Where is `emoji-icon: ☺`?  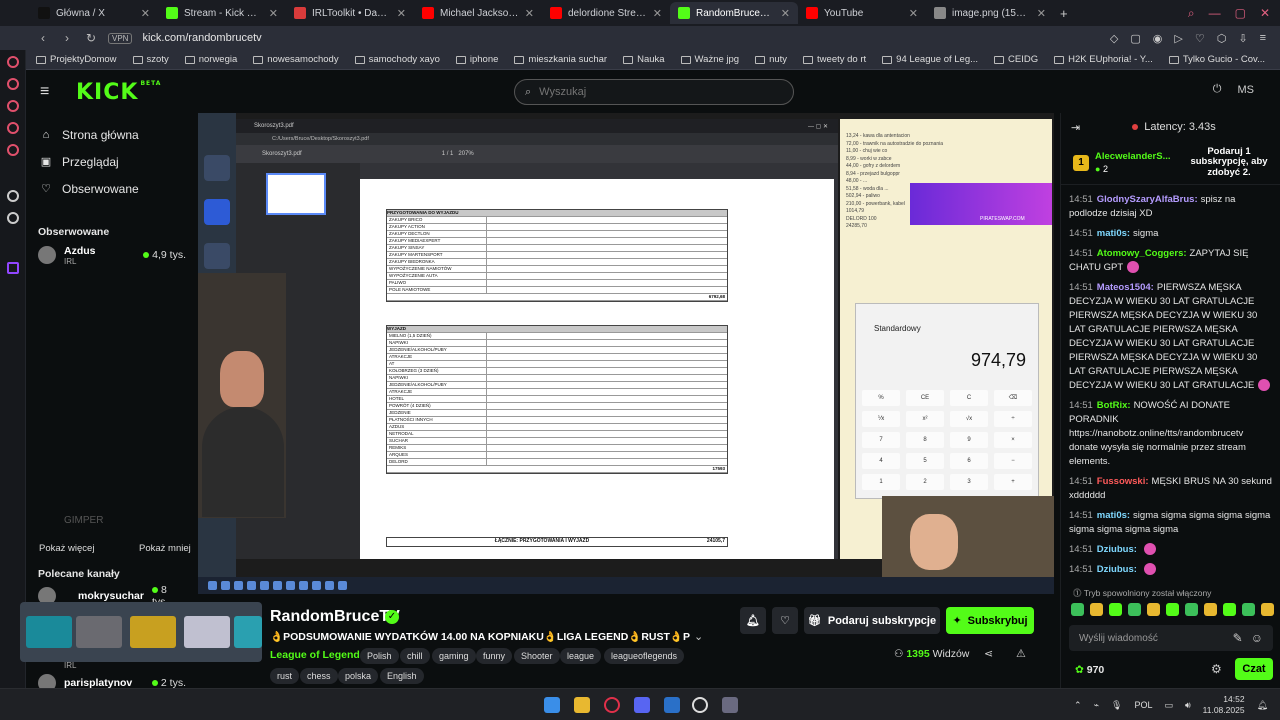
emoji-icon: ☺ is located at coordinates (1257, 638).